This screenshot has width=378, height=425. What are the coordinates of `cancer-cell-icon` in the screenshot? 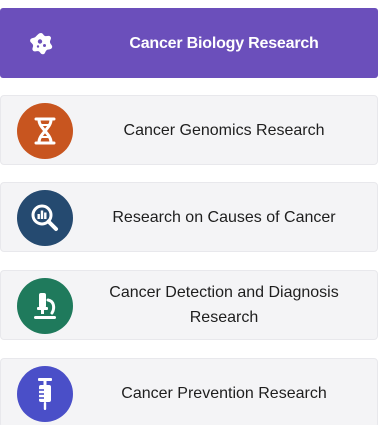 It's located at (41, 43).